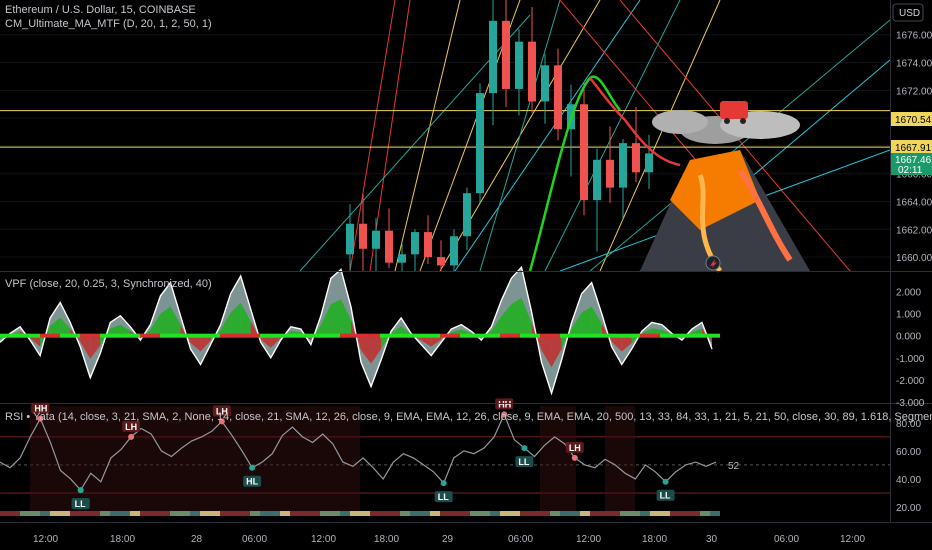 The width and height of the screenshot is (932, 550). I want to click on rsi-value-label: 52, so click(734, 466).